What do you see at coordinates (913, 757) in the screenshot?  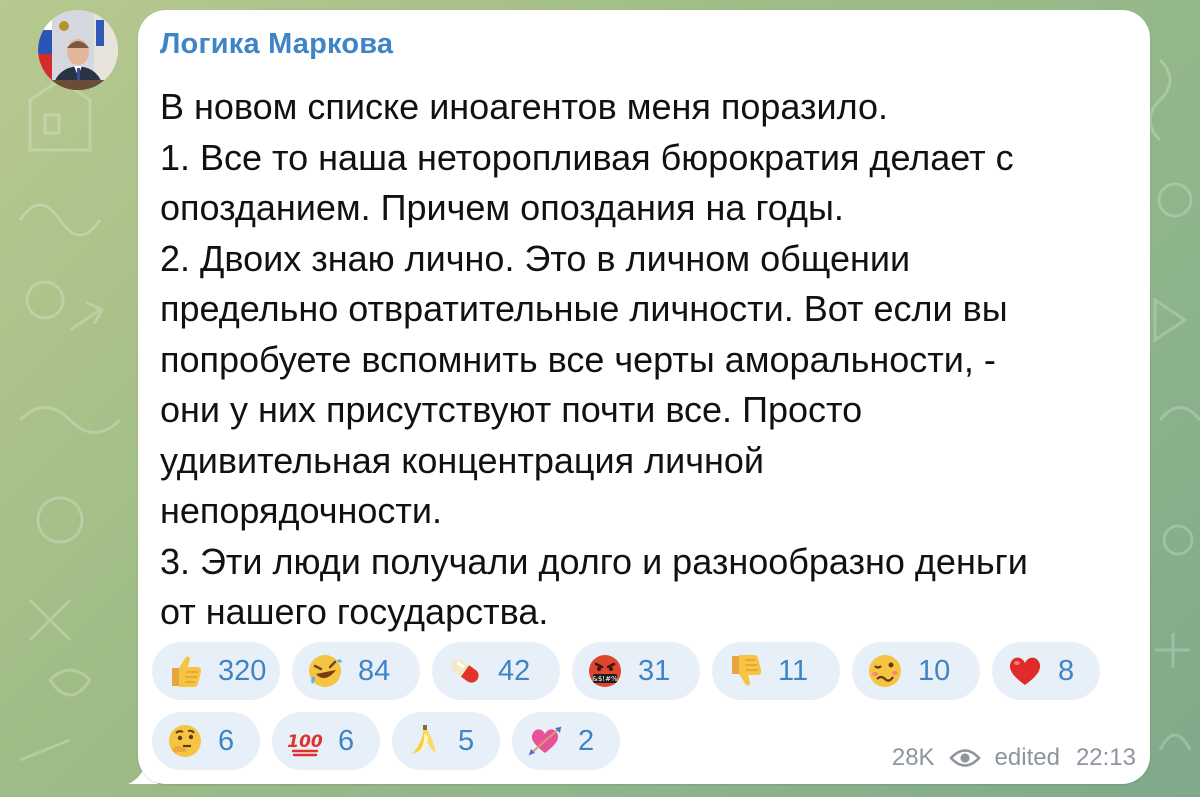 I see `views-count: 28K` at bounding box center [913, 757].